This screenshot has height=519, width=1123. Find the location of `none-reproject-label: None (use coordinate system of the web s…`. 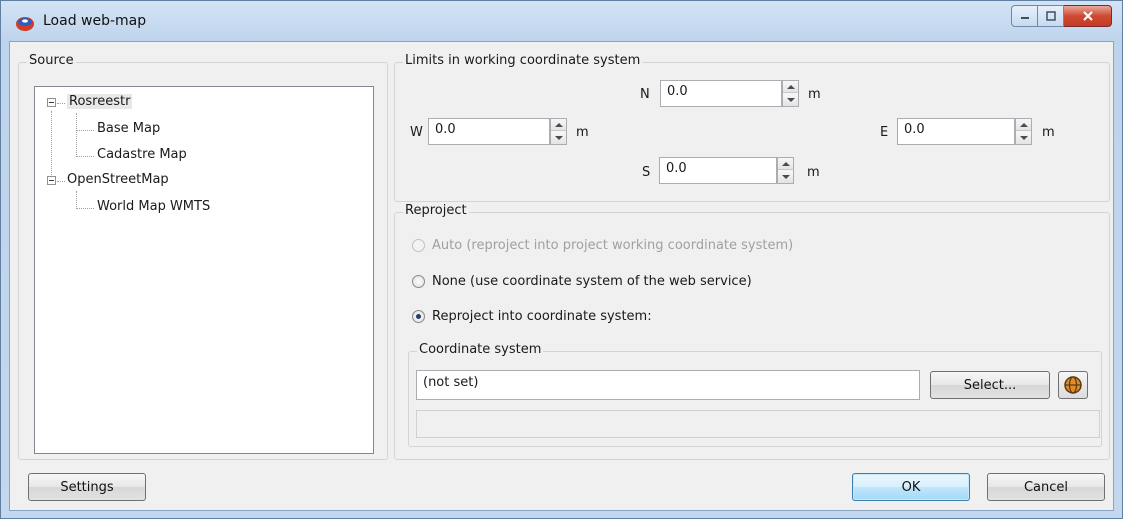

none-reproject-label: None (use coordinate system of the web s… is located at coordinates (592, 281).